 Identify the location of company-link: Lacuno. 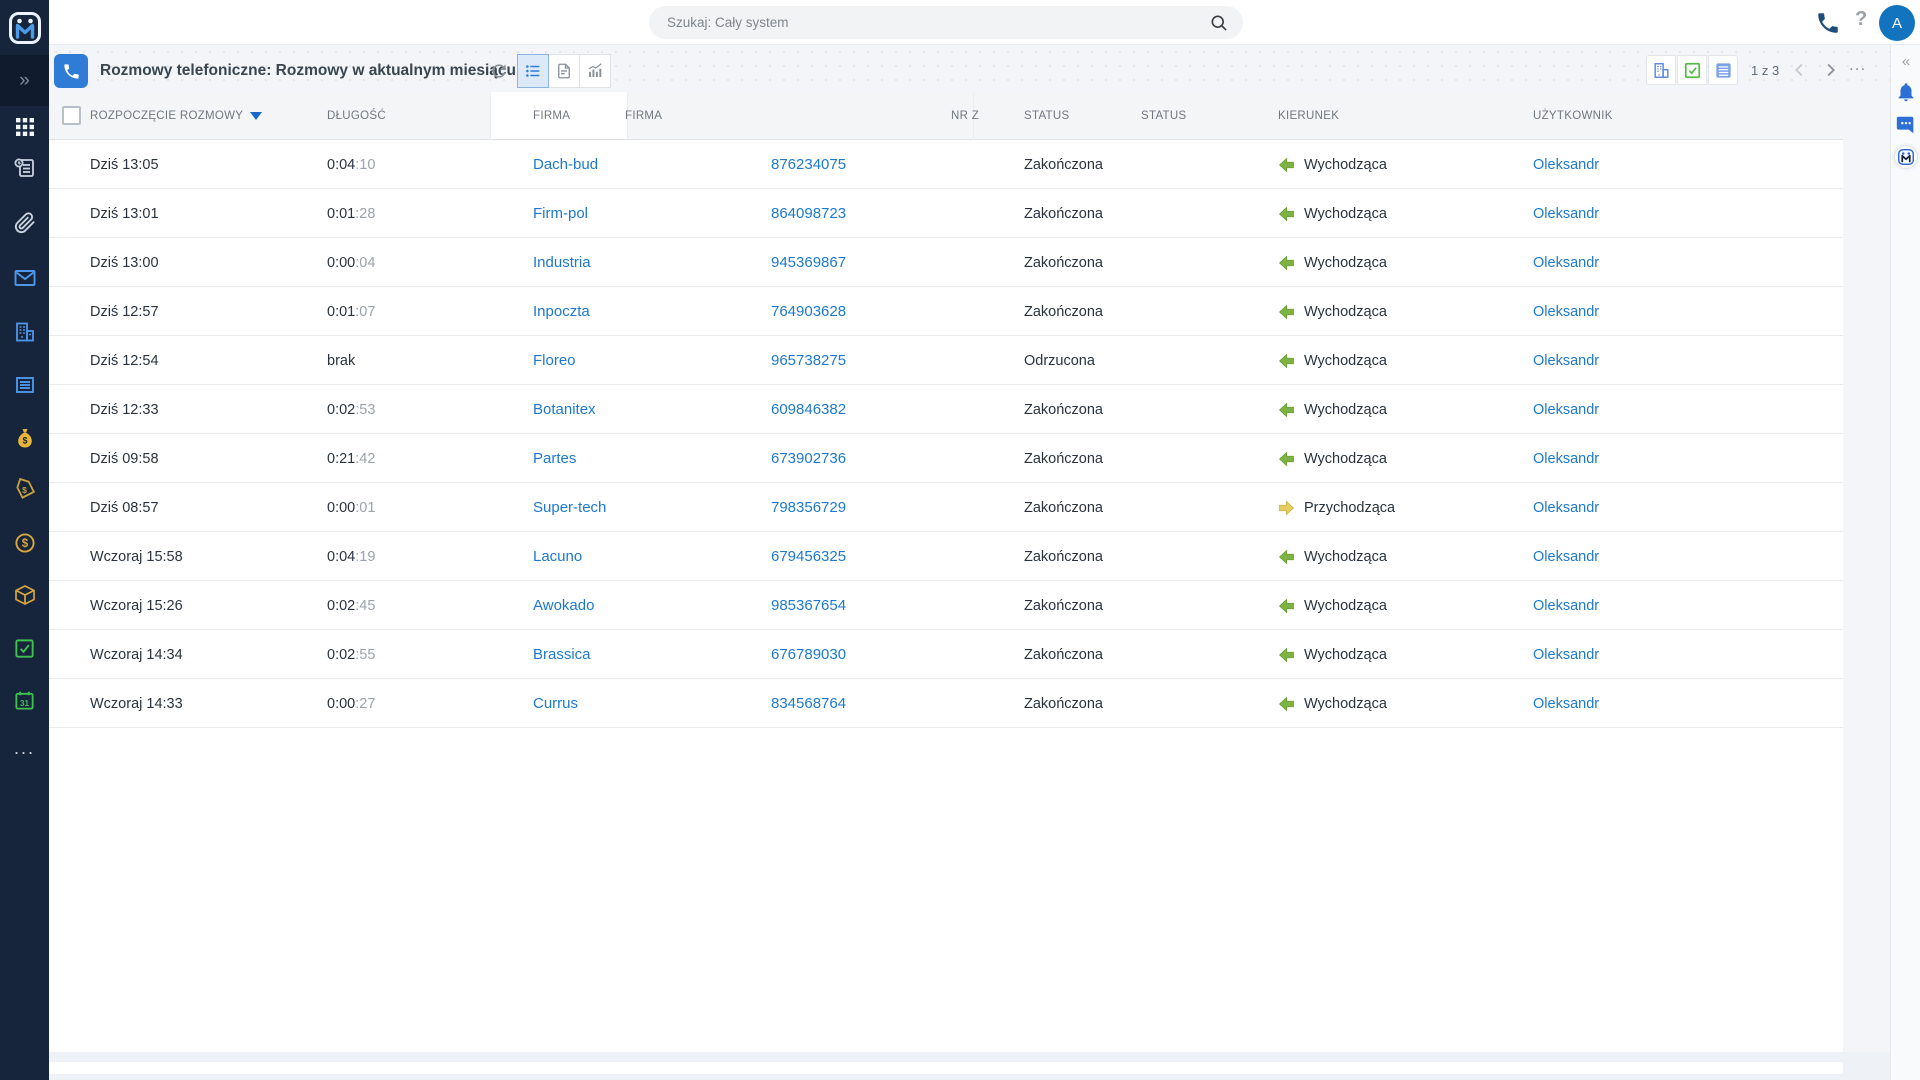
(557, 556).